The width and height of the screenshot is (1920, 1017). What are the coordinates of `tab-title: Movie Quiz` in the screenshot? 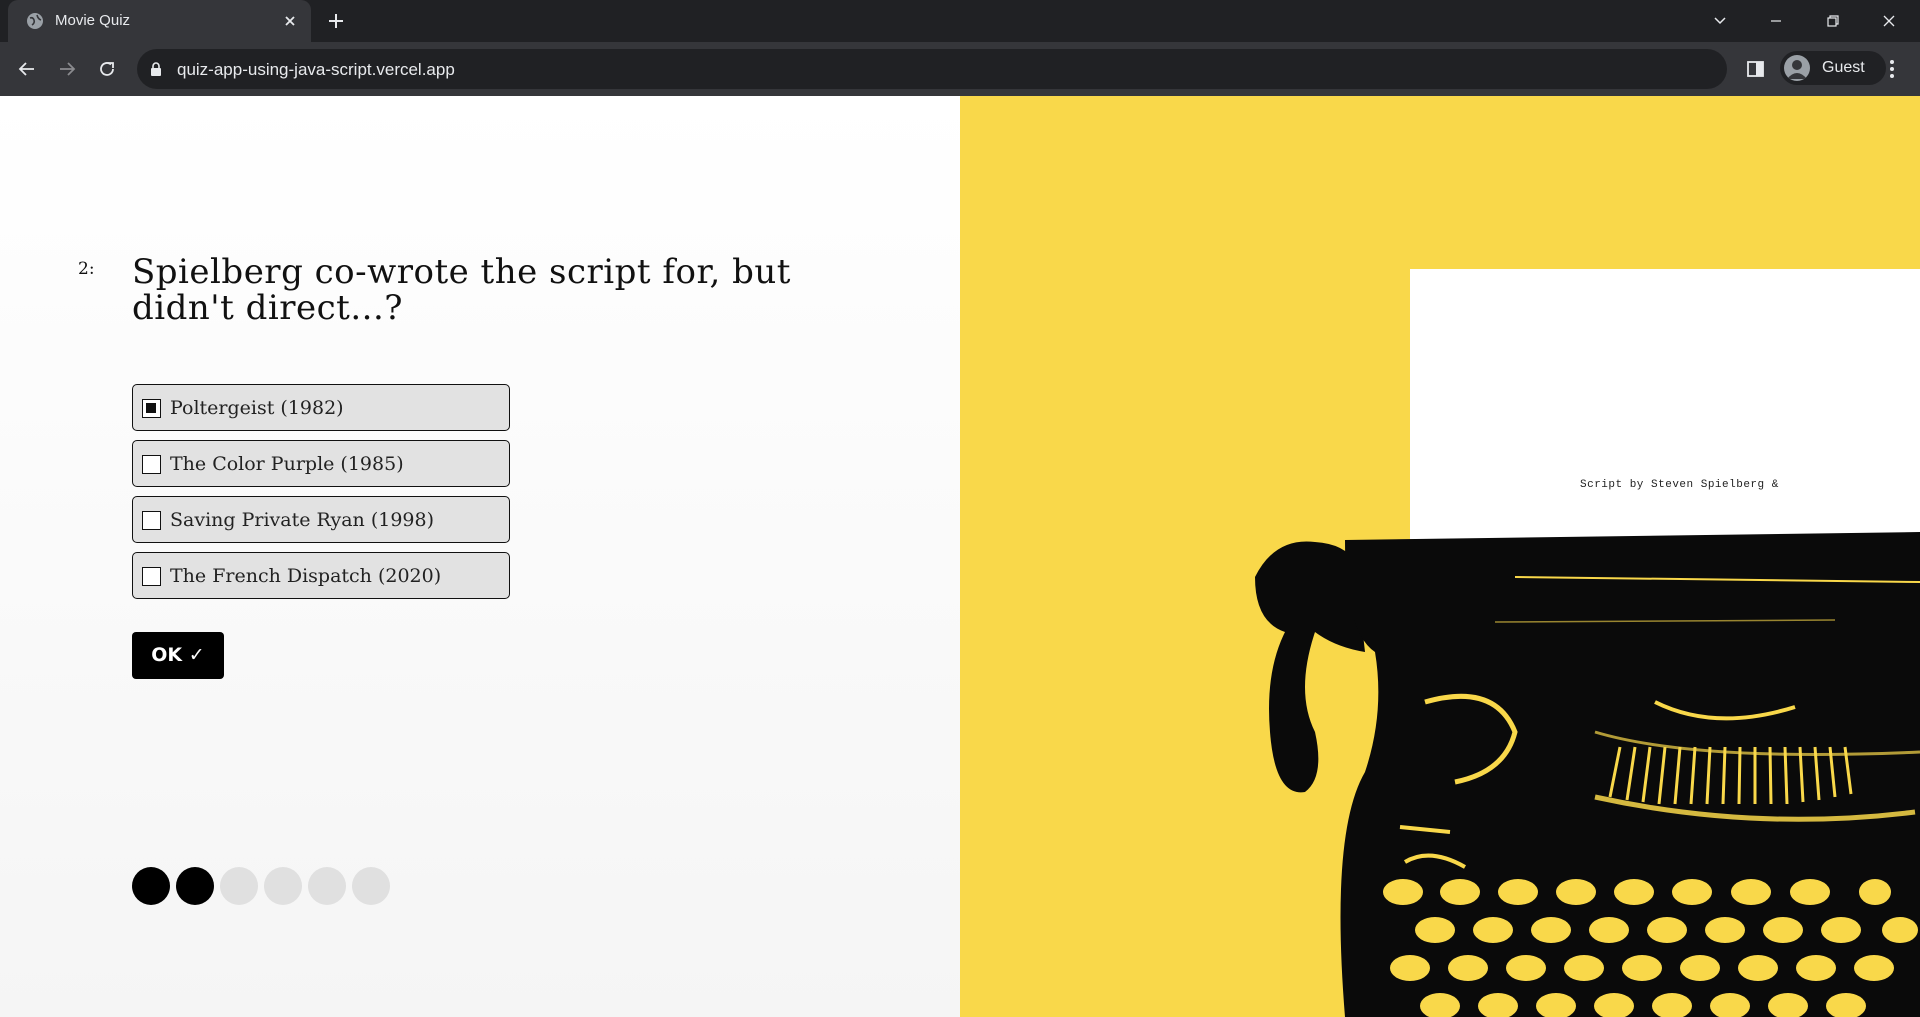 It's located at (93, 20).